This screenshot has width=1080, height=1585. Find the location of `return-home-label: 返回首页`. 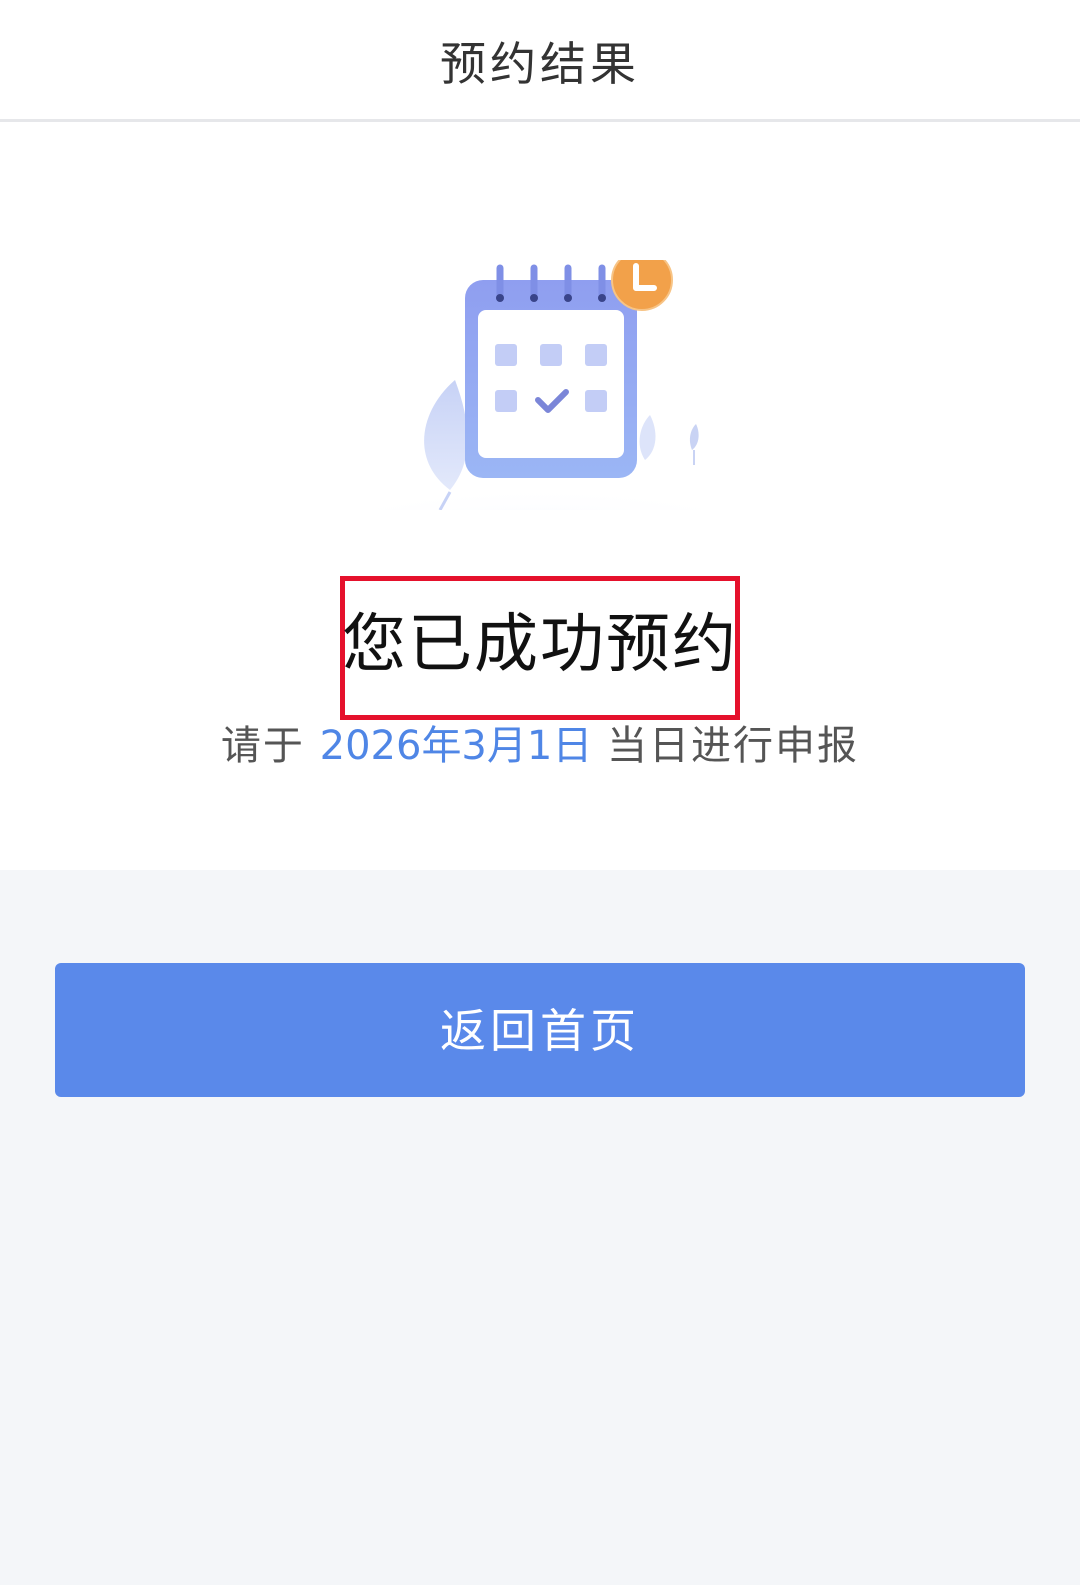

return-home-label: 返回首页 is located at coordinates (540, 1031).